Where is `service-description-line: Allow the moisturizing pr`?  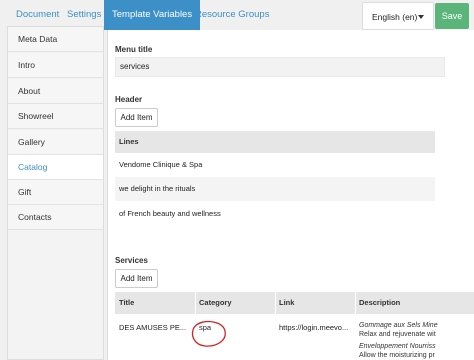
service-description-line: Allow the moisturizing pr is located at coordinates (397, 355).